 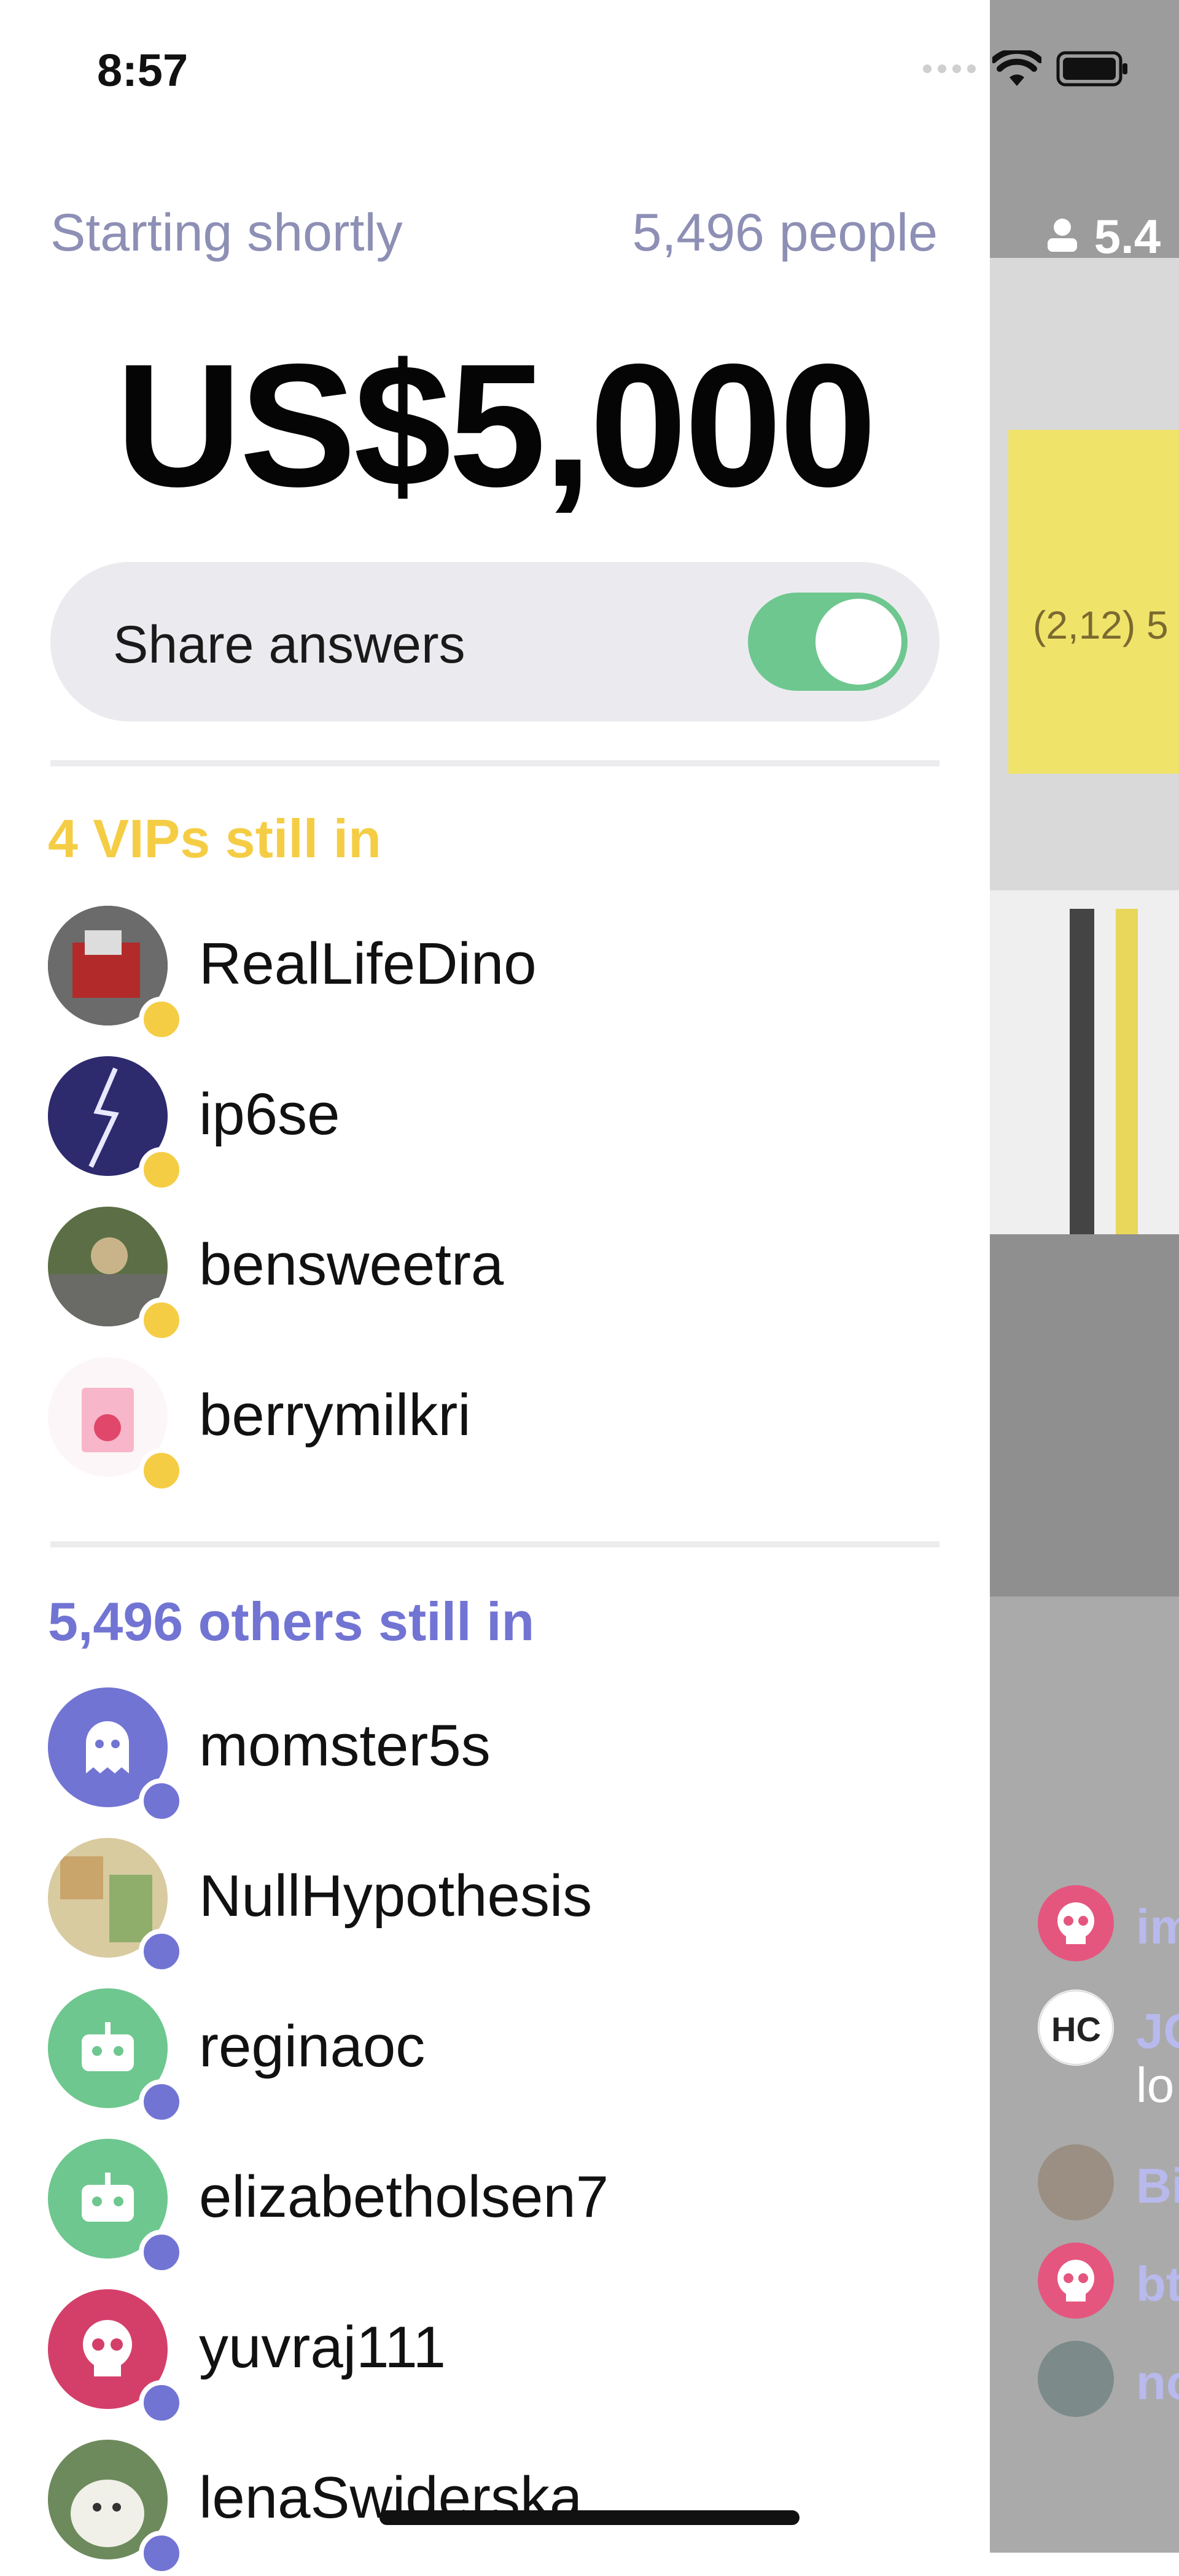 I want to click on player-row: momster5s, so click(x=493, y=1755).